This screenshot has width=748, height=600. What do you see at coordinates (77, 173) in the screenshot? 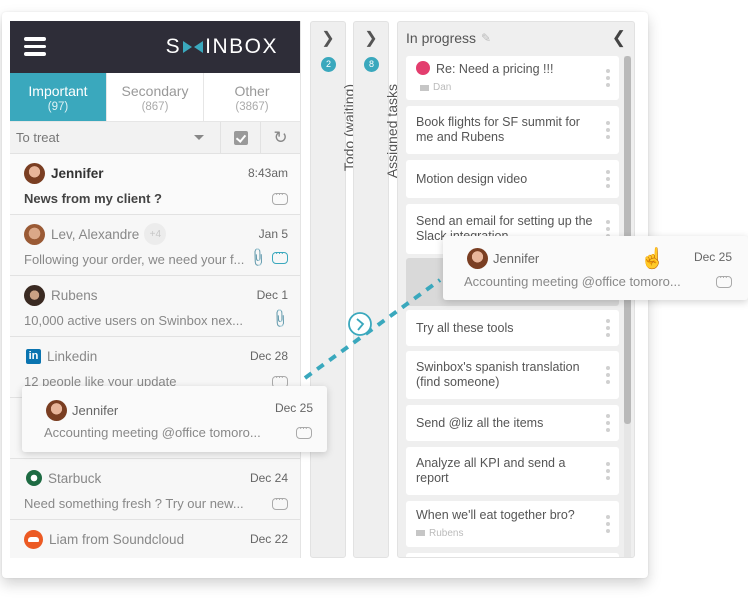
I see `mail-sender: Jennifer` at bounding box center [77, 173].